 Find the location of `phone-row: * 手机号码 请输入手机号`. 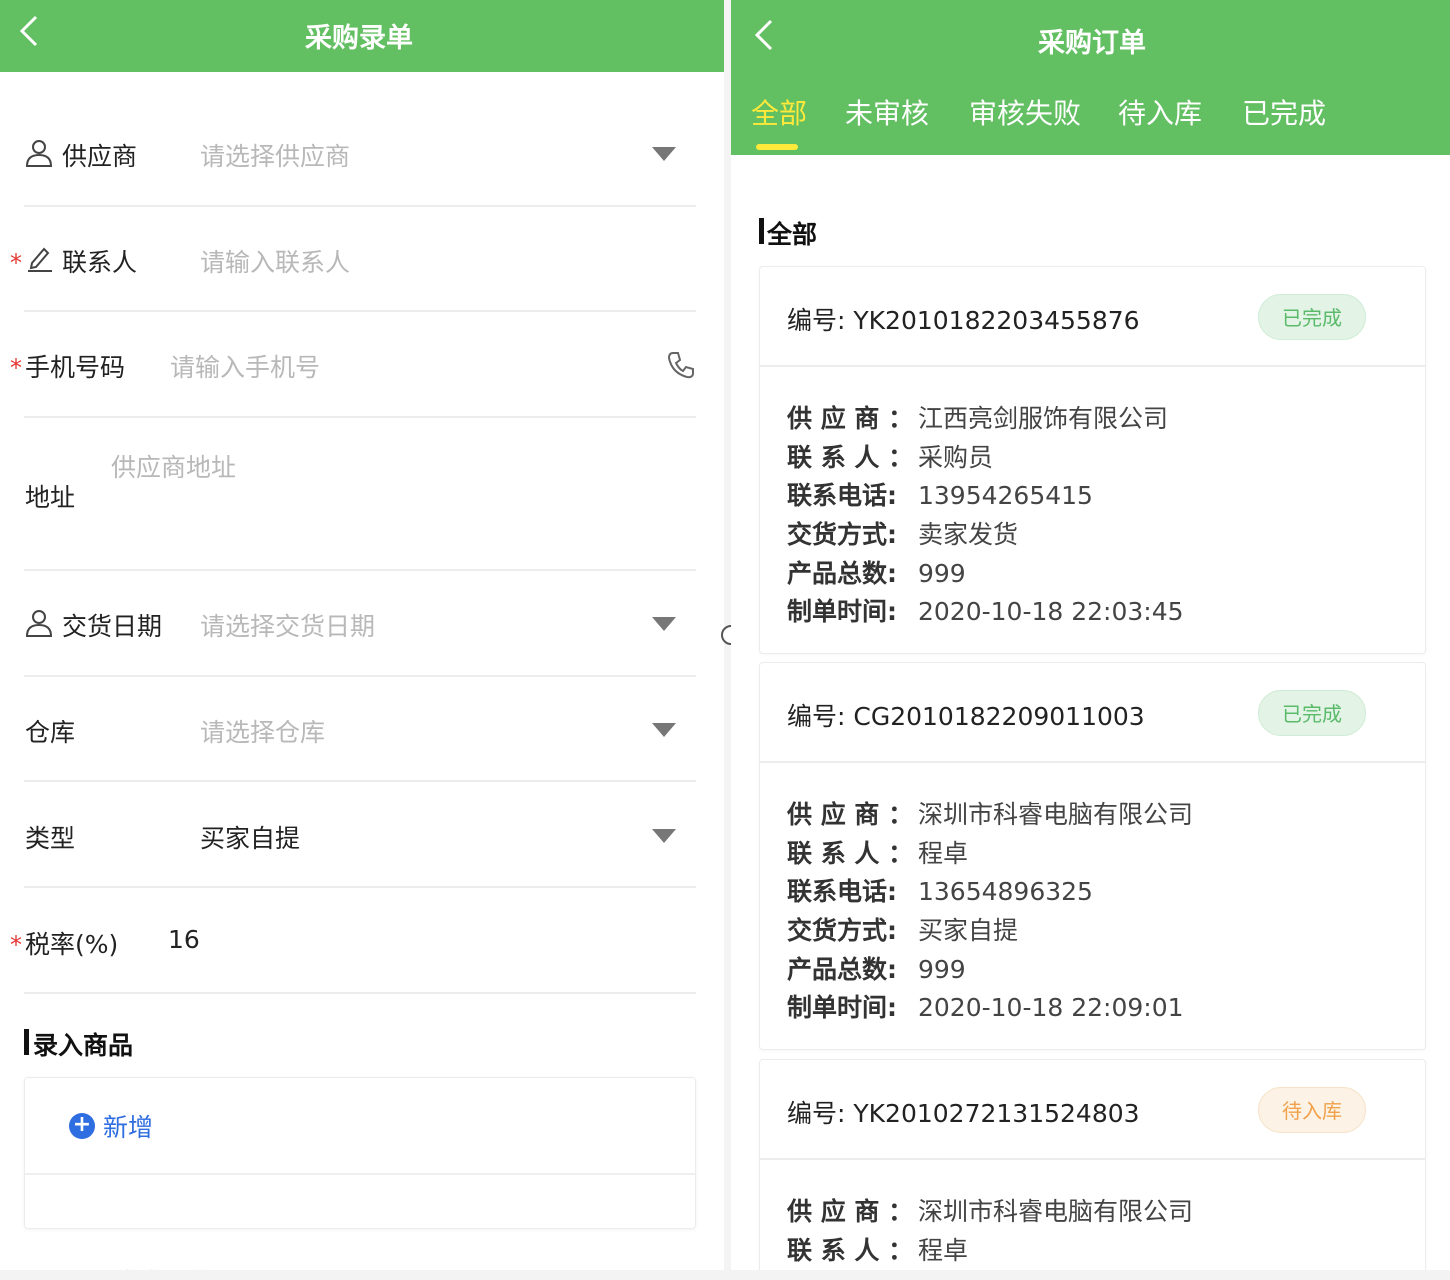

phone-row: * 手机号码 请输入手机号 is located at coordinates (353, 365).